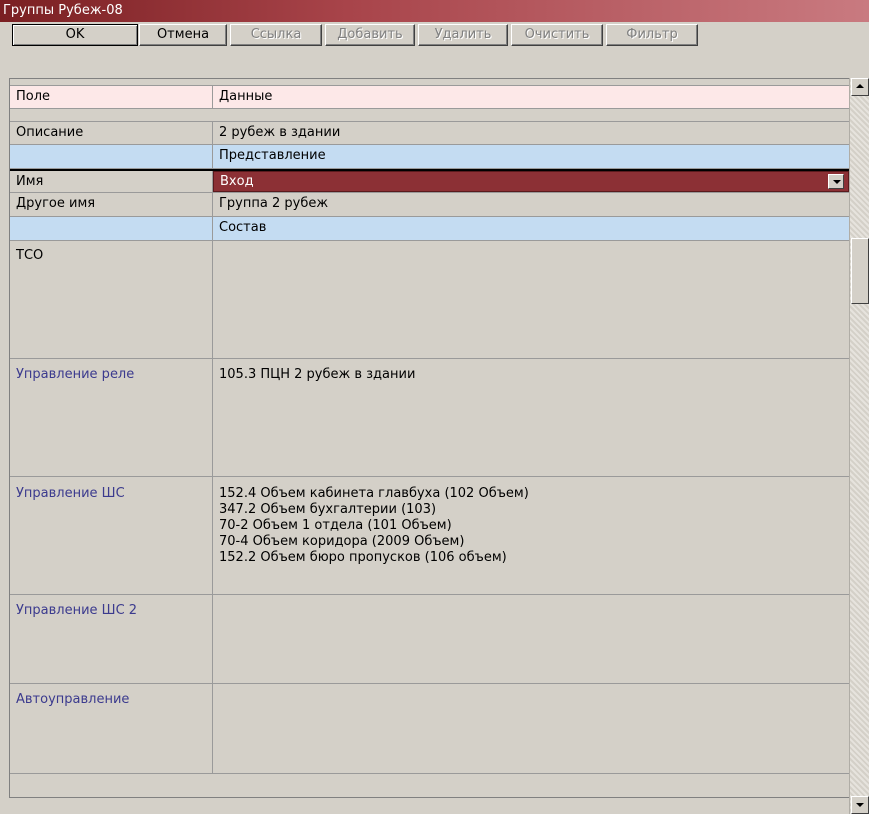 This screenshot has width=869, height=814. I want to click on row-auto-control: Автоуправление, so click(429, 729).